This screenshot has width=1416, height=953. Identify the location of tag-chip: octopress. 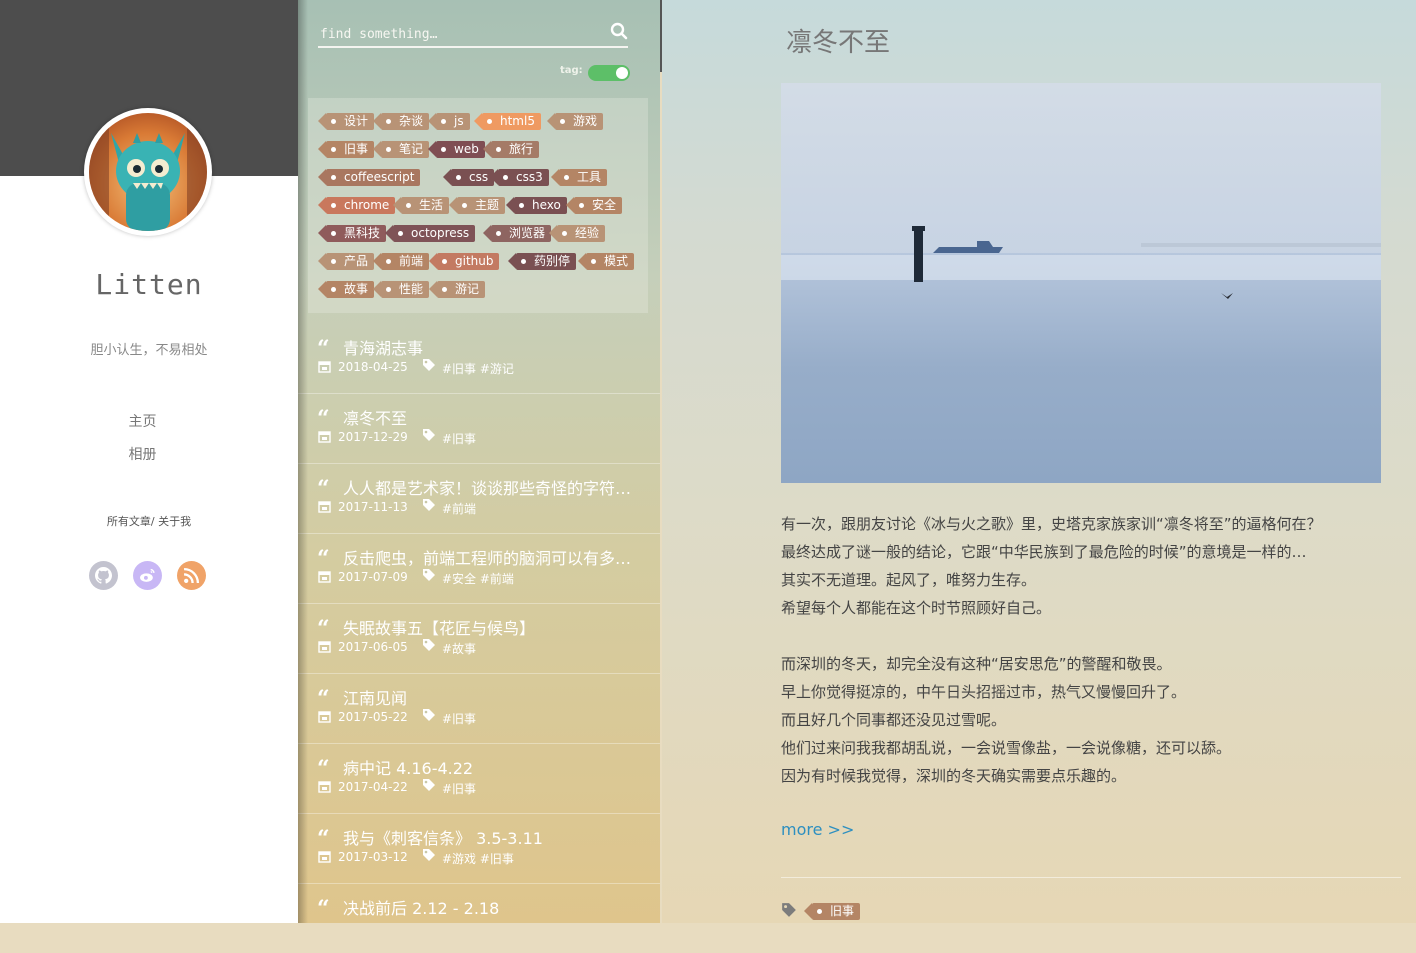
(430, 233).